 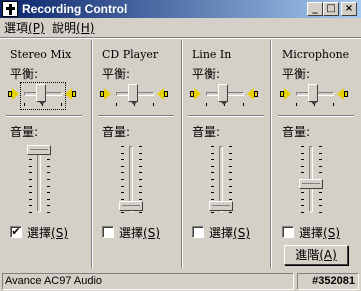 I want to click on channel-name: Line In, so click(x=212, y=54).